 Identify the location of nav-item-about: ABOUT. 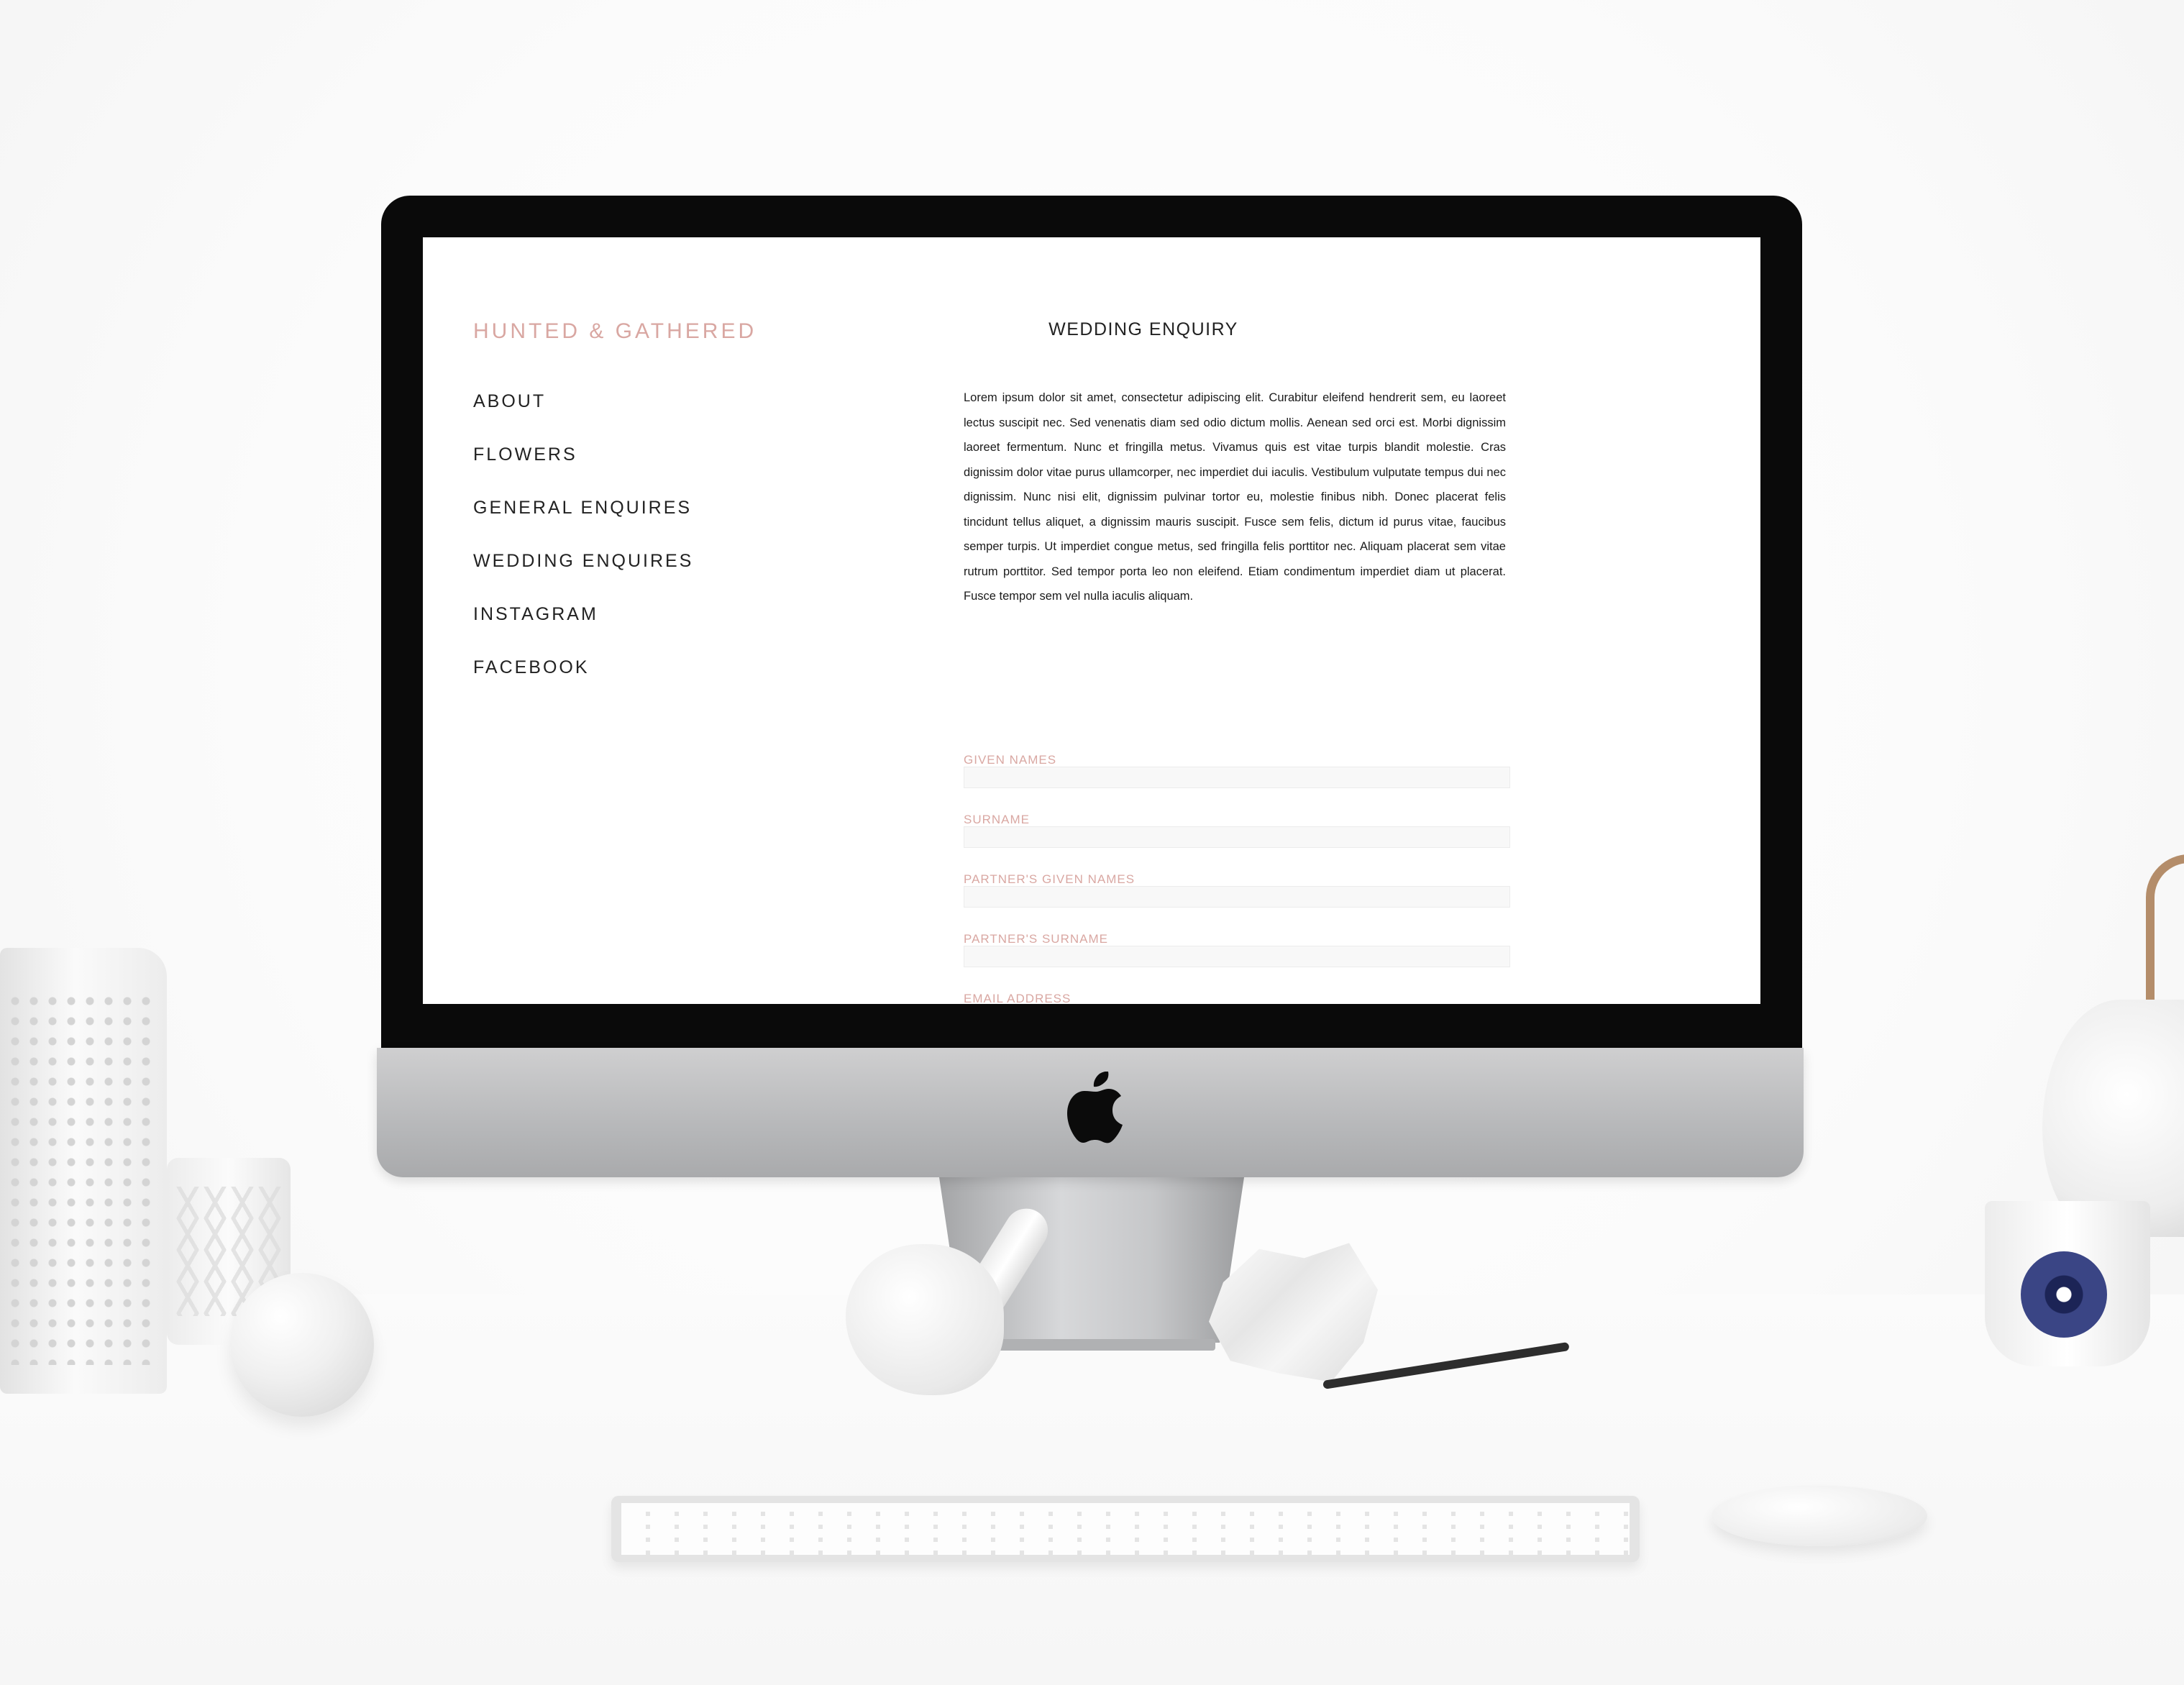
(583, 417).